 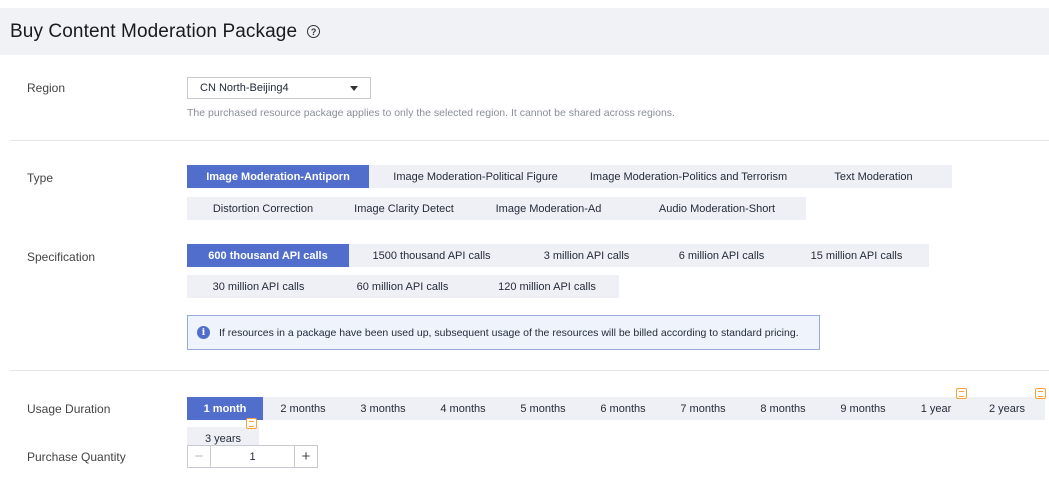 What do you see at coordinates (225, 408) in the screenshot?
I see `duration-option-1-month: 1 month` at bounding box center [225, 408].